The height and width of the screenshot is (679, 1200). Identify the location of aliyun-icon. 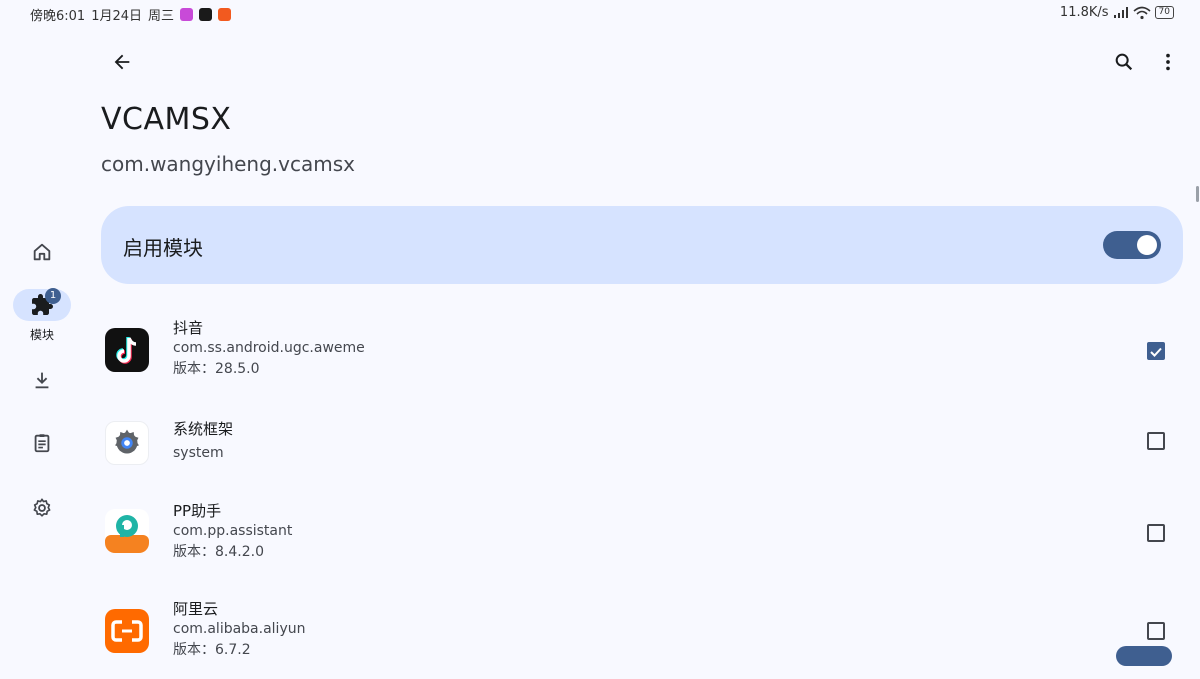
(127, 631).